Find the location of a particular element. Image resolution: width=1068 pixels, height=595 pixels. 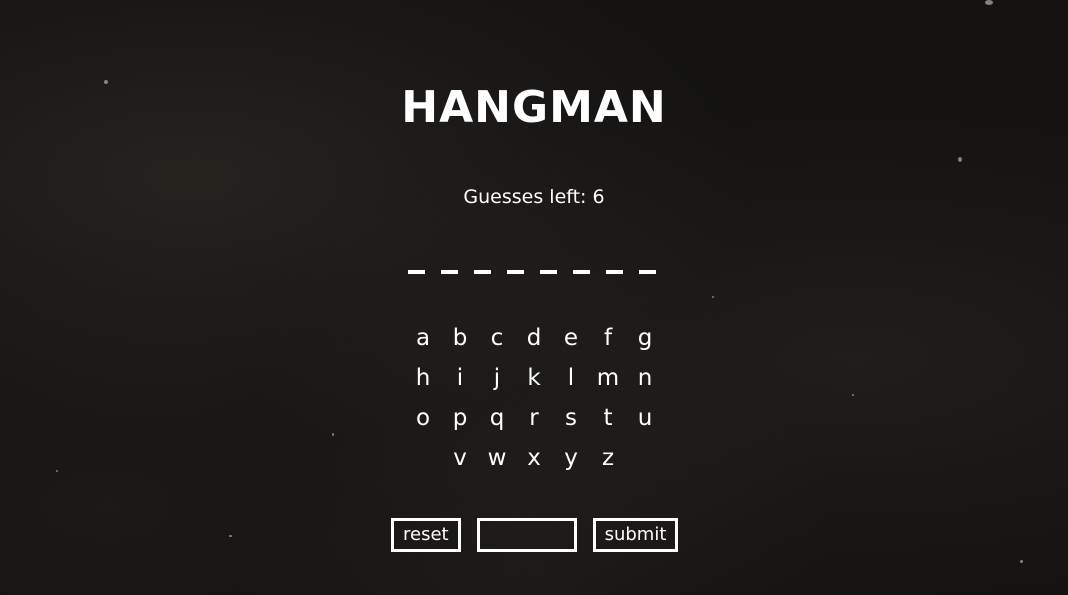

keyboard-row: hijklmn is located at coordinates (534, 378).